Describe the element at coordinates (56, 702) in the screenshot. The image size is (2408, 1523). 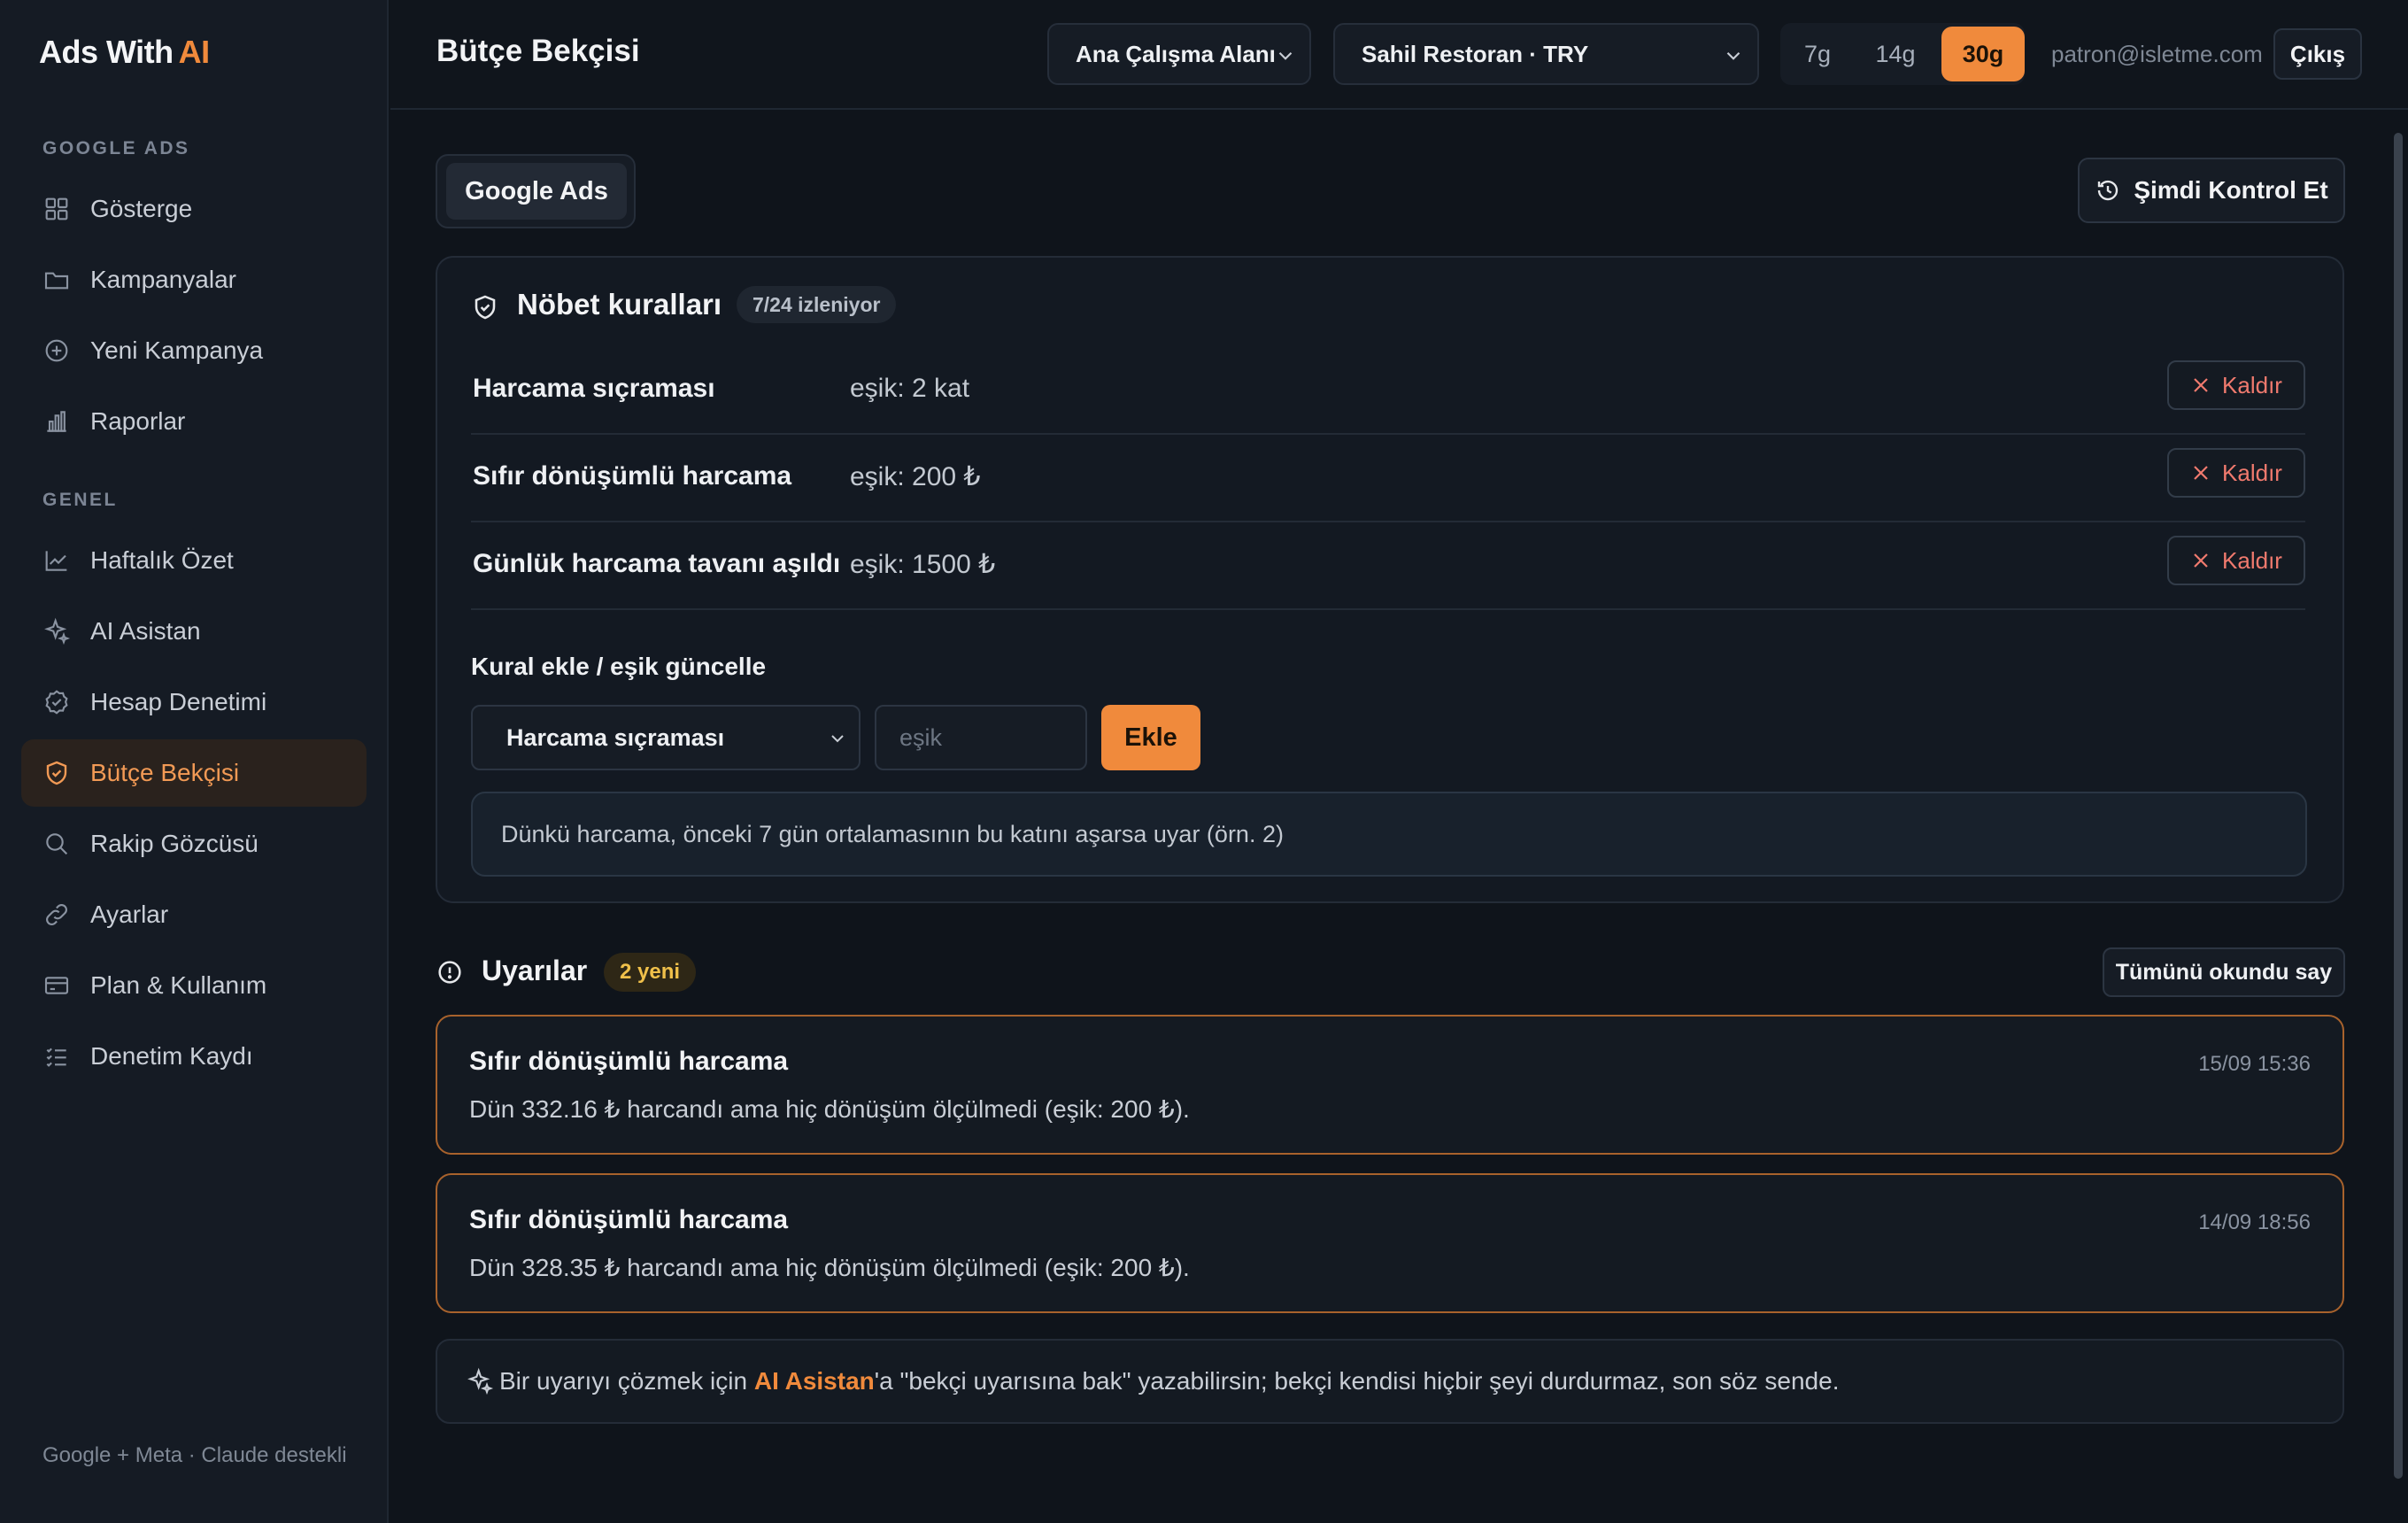
I see `badge-check-icon` at that location.